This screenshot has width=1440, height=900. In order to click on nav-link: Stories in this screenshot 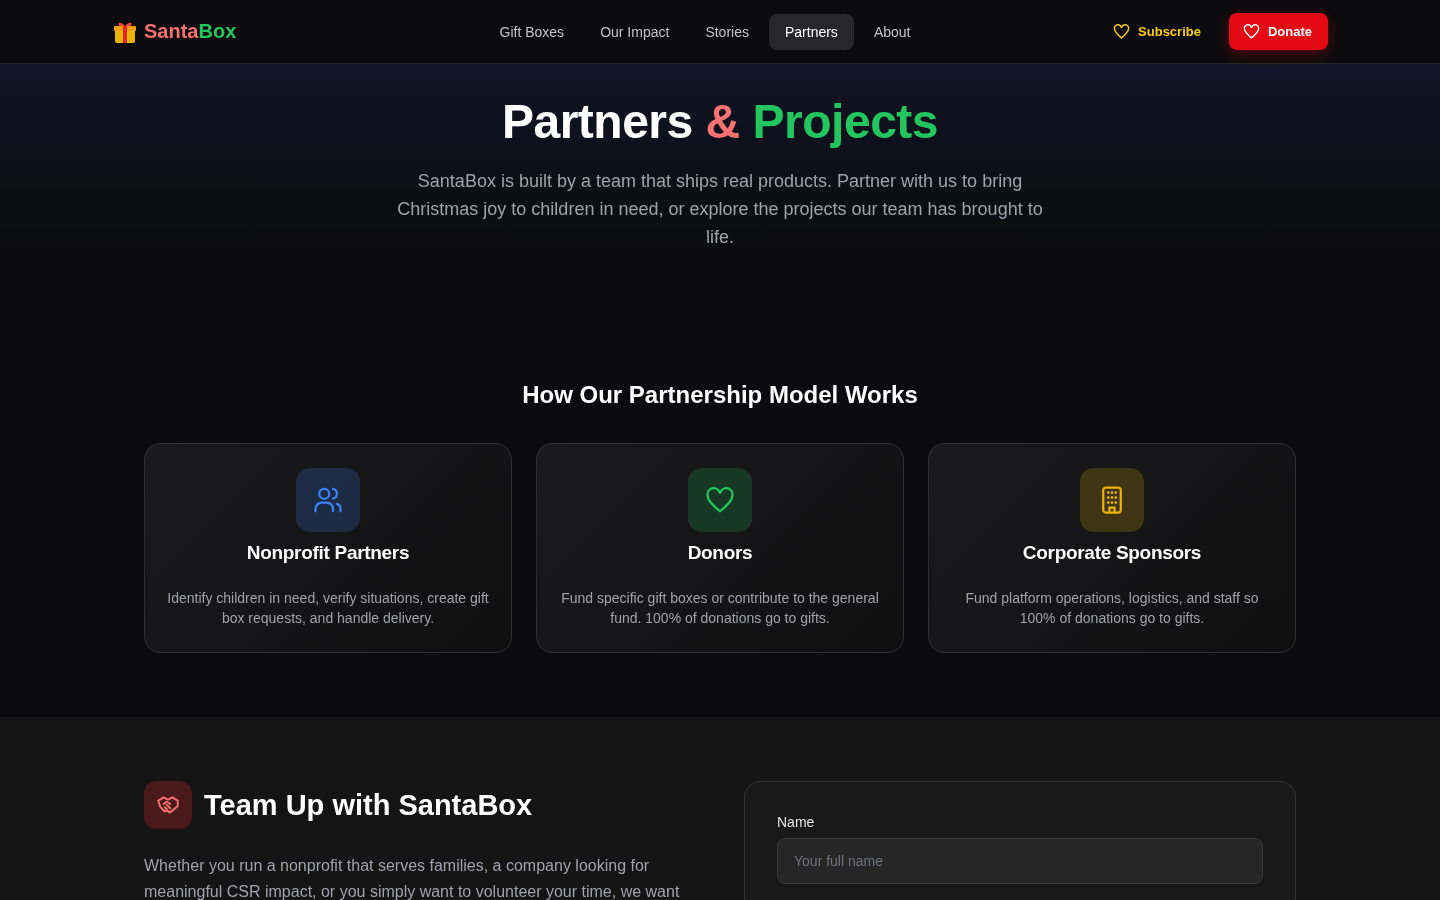, I will do `click(727, 31)`.